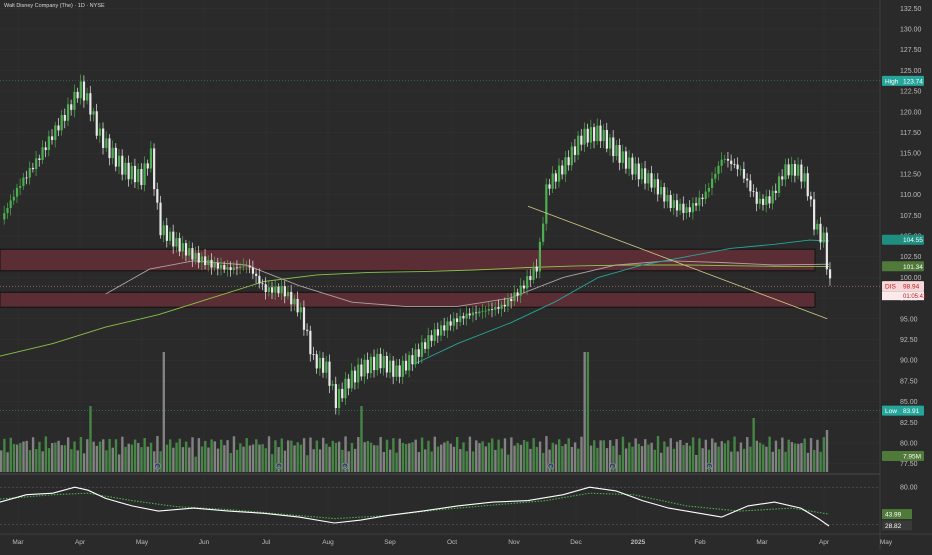 The height and width of the screenshot is (555, 932). I want to click on last-price-tag-value: 98.94, so click(911, 287).